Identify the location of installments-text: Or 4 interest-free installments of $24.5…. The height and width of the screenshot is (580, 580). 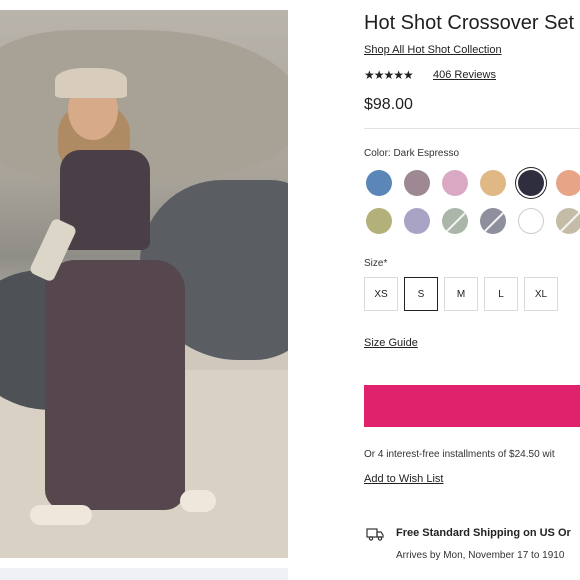
(459, 454).